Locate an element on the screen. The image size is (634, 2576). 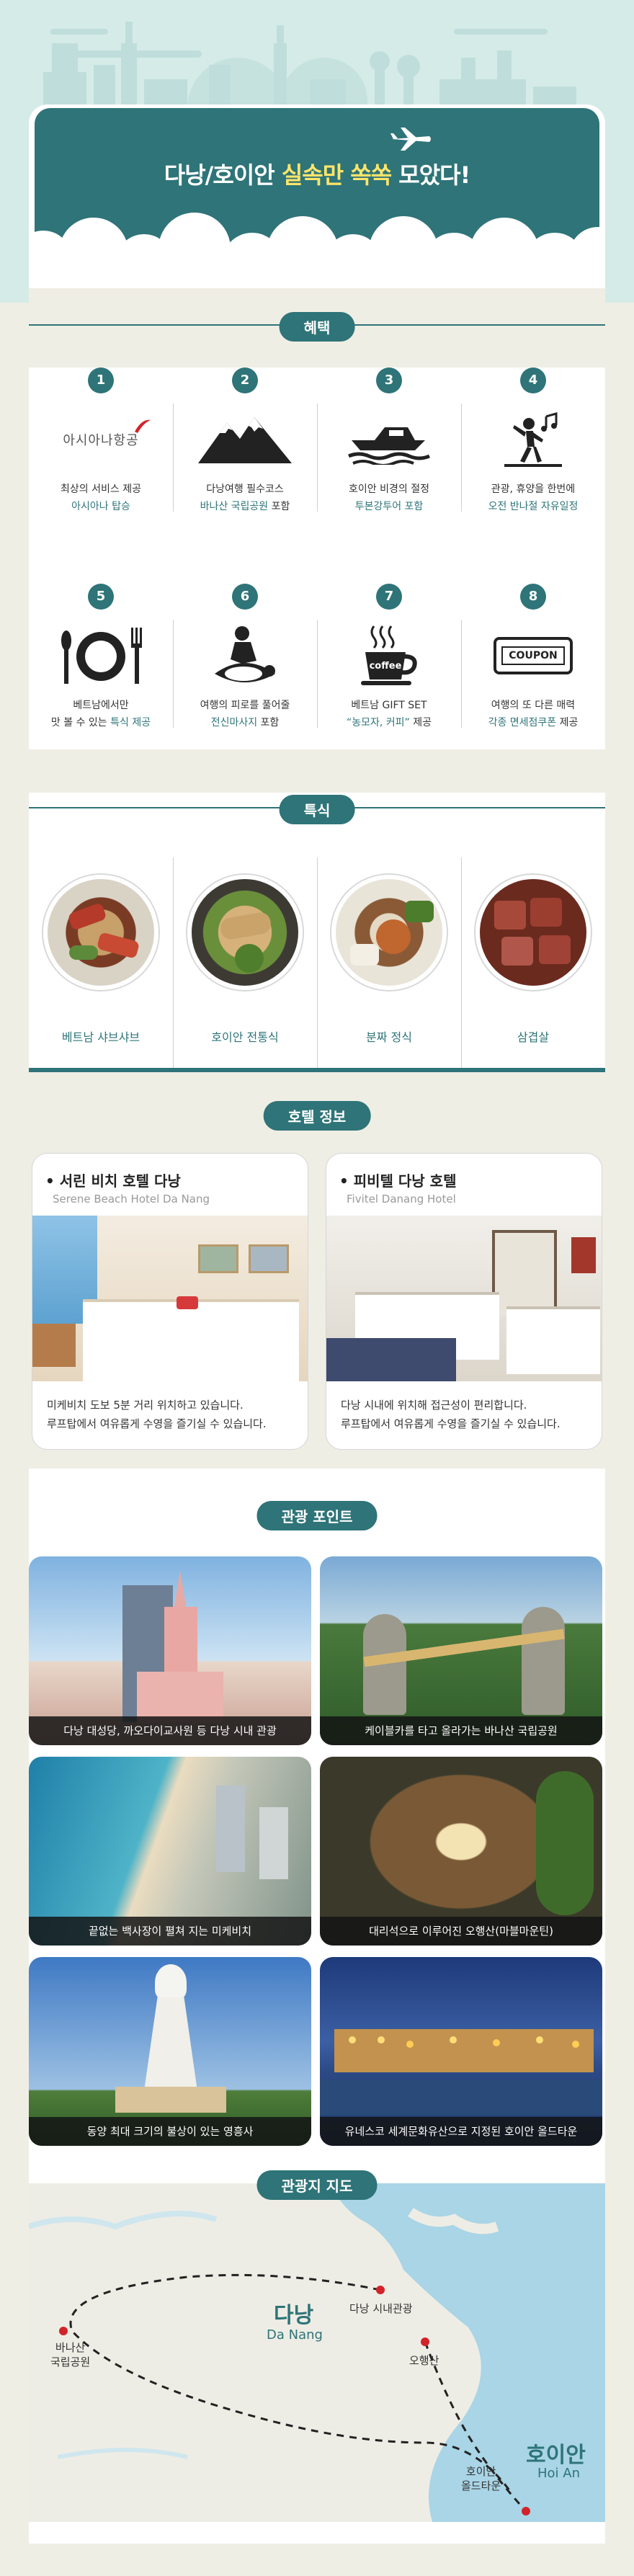
benefit-item-2: 2 다낭여행 필수코스 바나산 국립공원 포함 is located at coordinates (245, 440).